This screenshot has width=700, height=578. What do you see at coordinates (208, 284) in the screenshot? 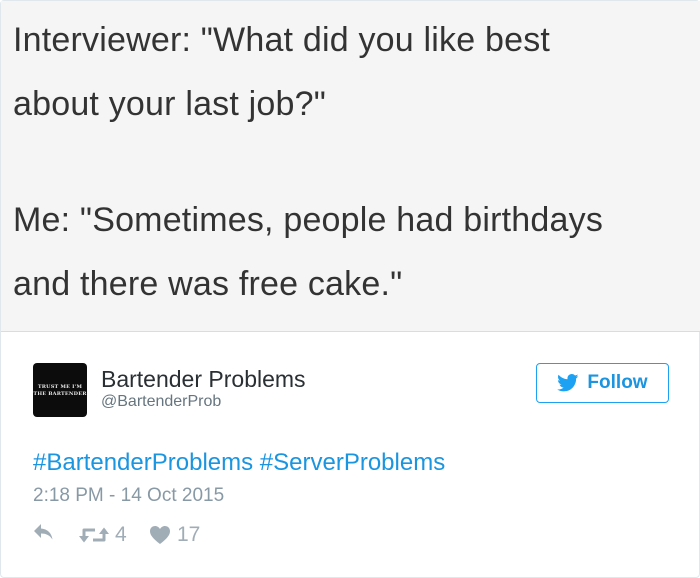
I see `quote-line: and there was free cake."` at bounding box center [208, 284].